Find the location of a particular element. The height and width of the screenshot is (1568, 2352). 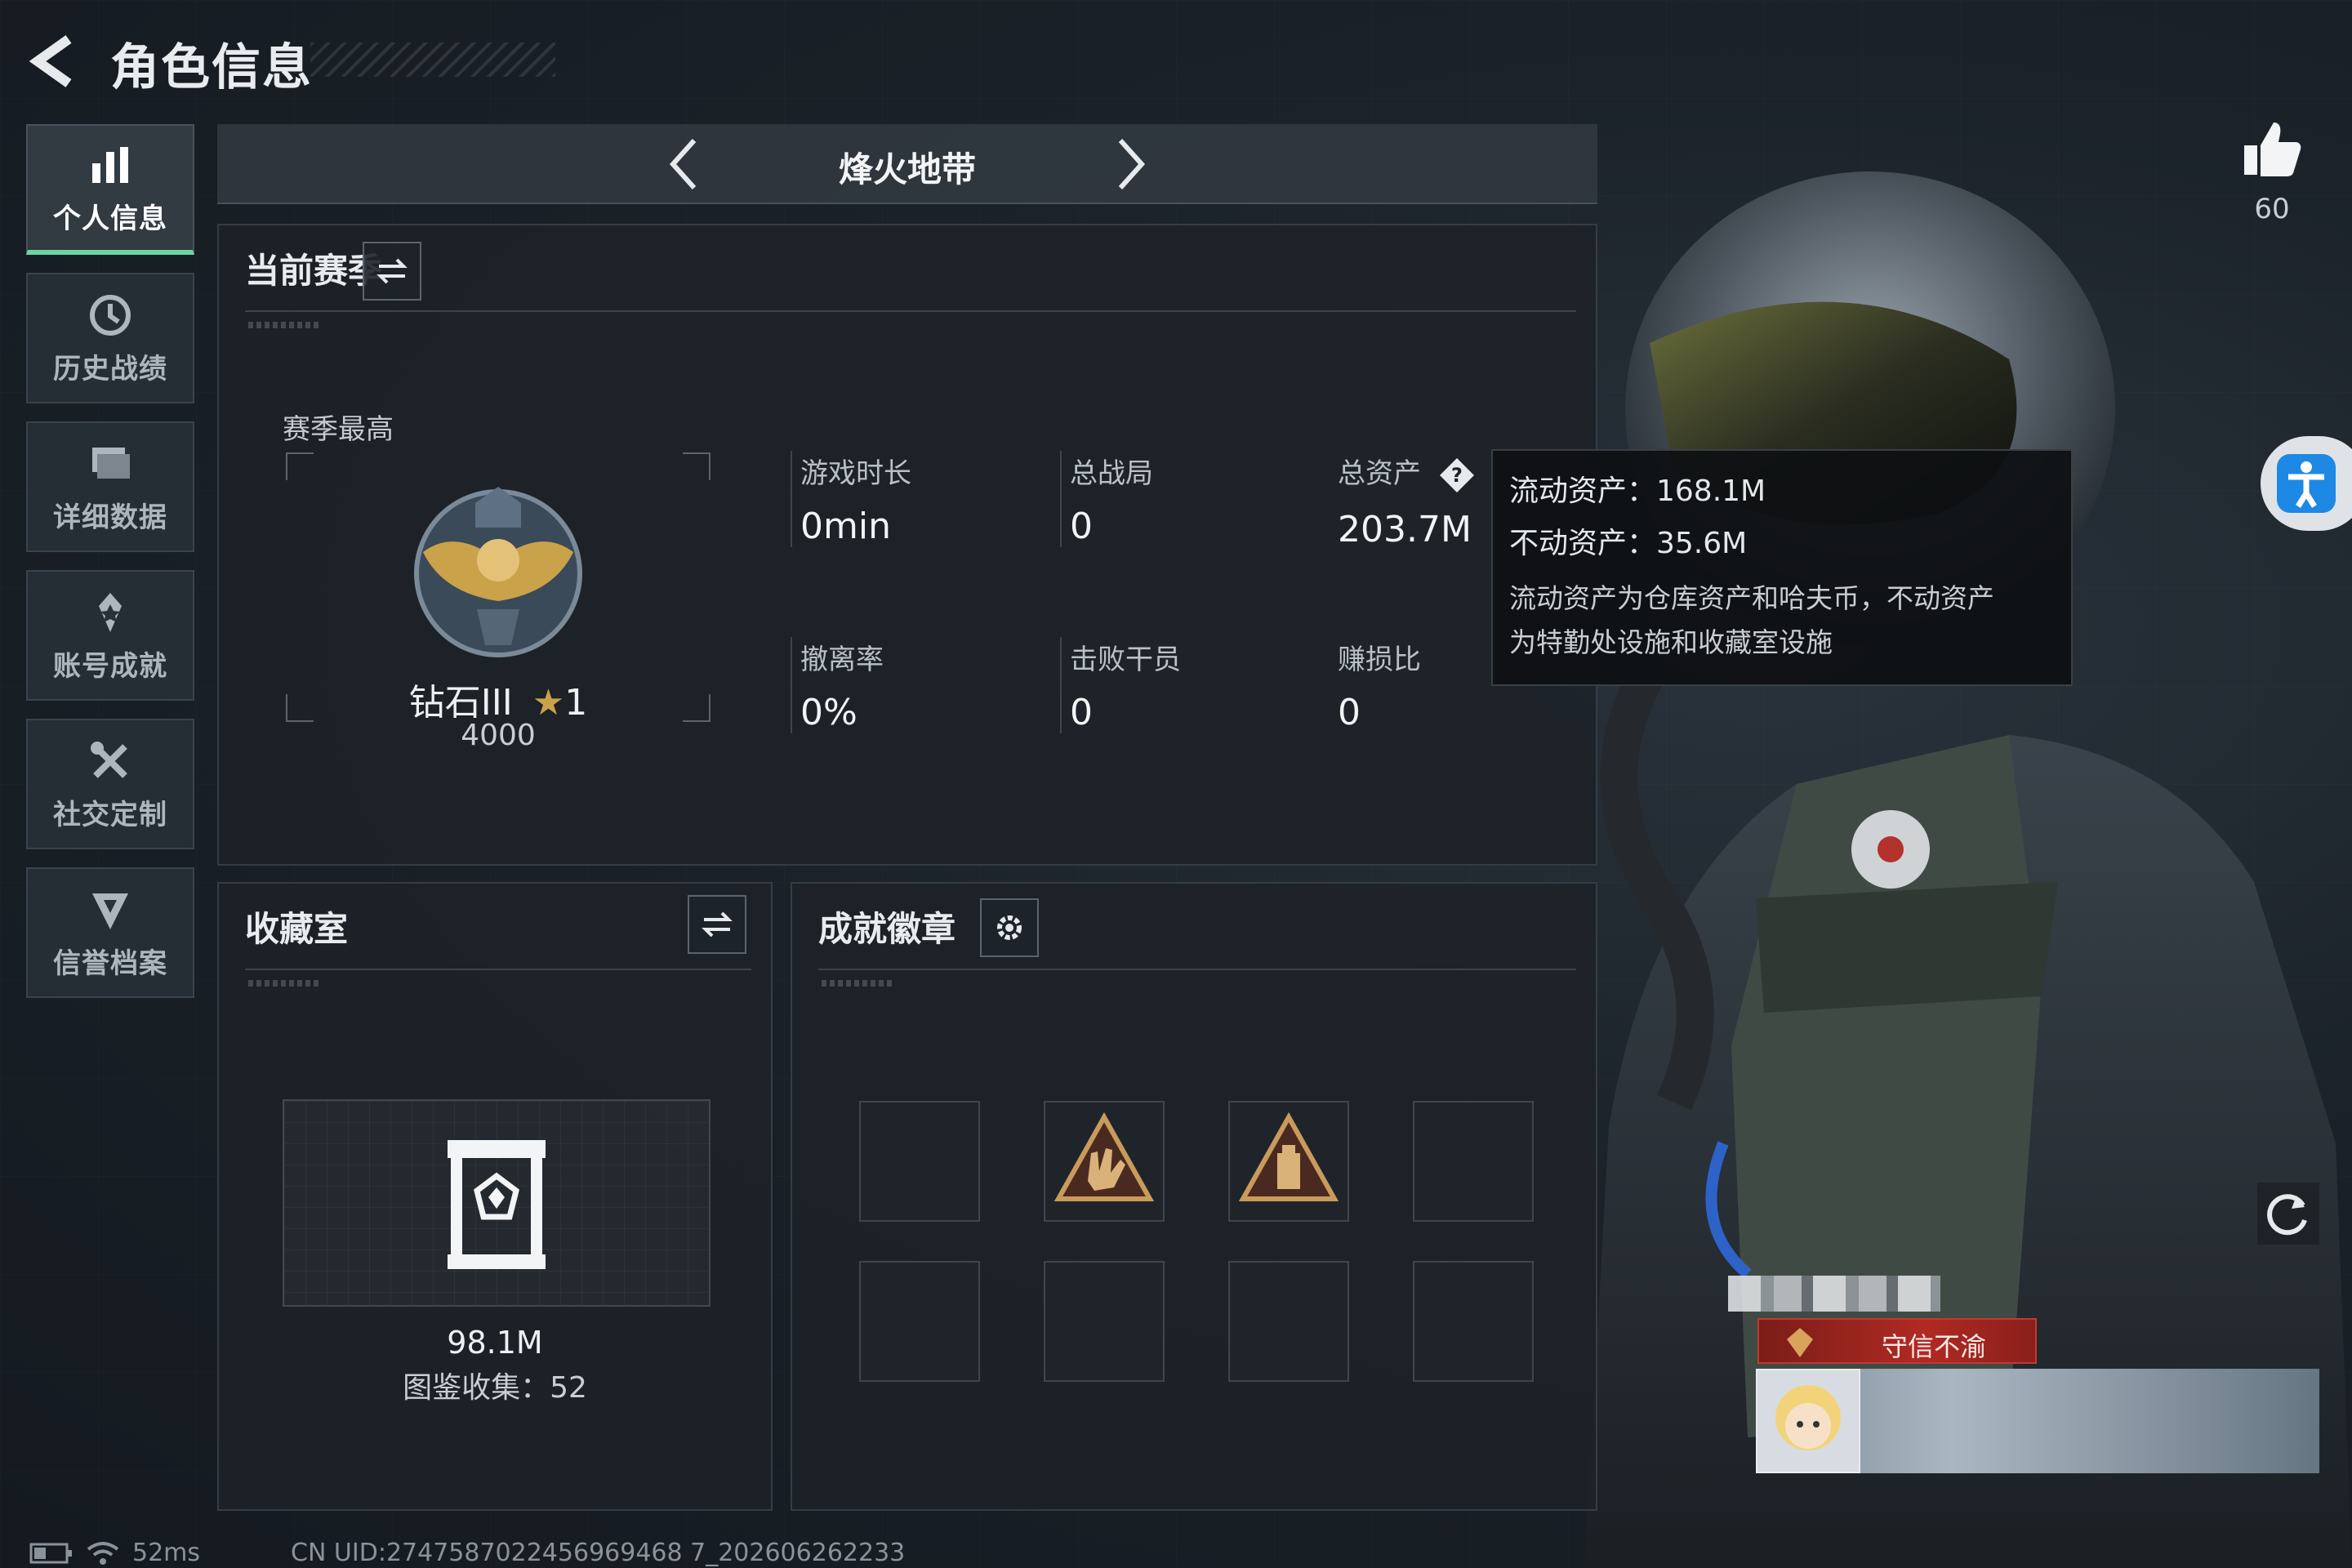

battery-icon is located at coordinates (50, 1553).